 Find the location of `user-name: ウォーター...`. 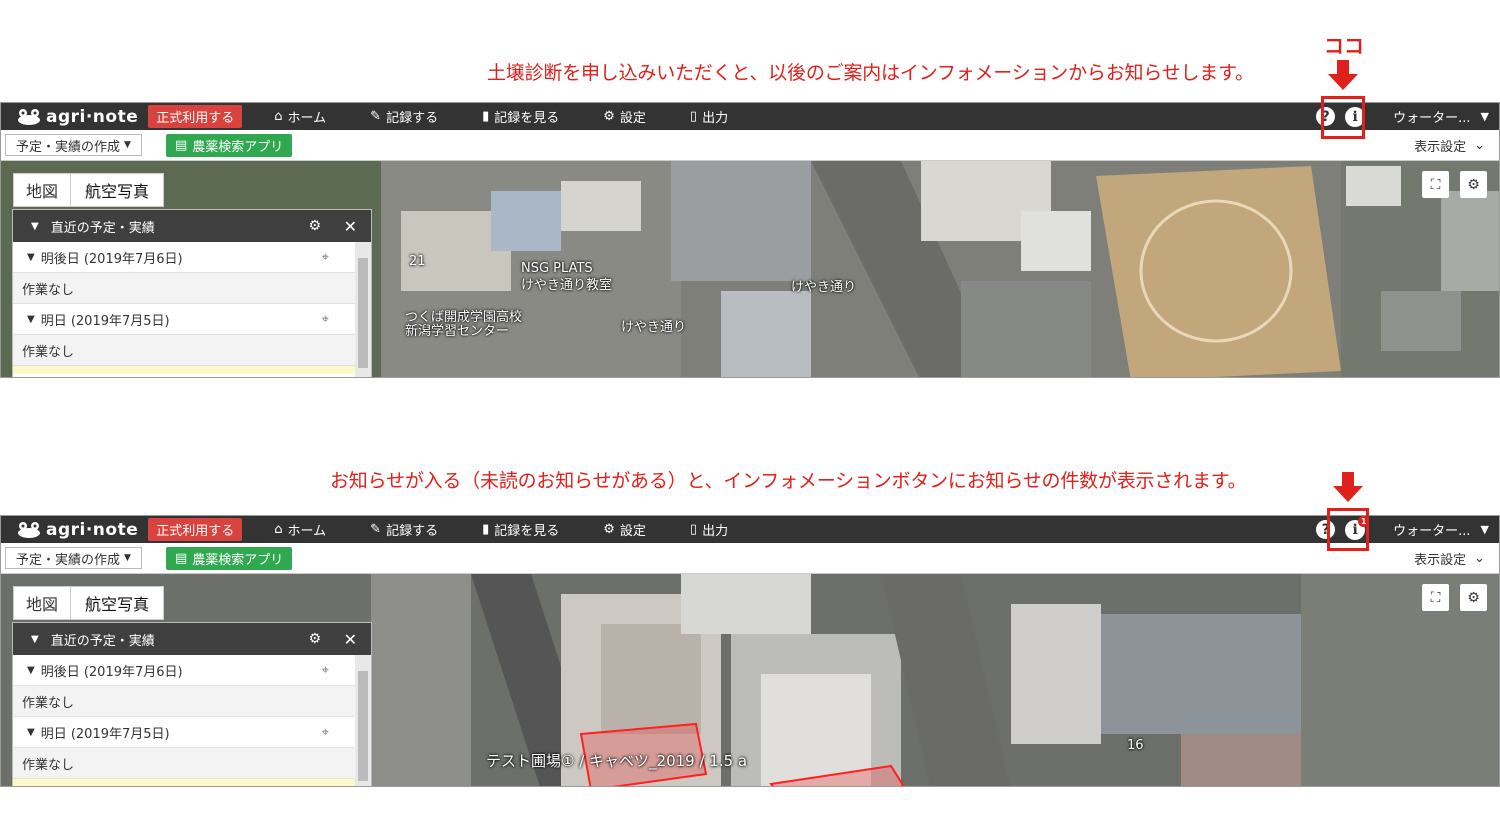

user-name: ウォーター... is located at coordinates (1432, 118).